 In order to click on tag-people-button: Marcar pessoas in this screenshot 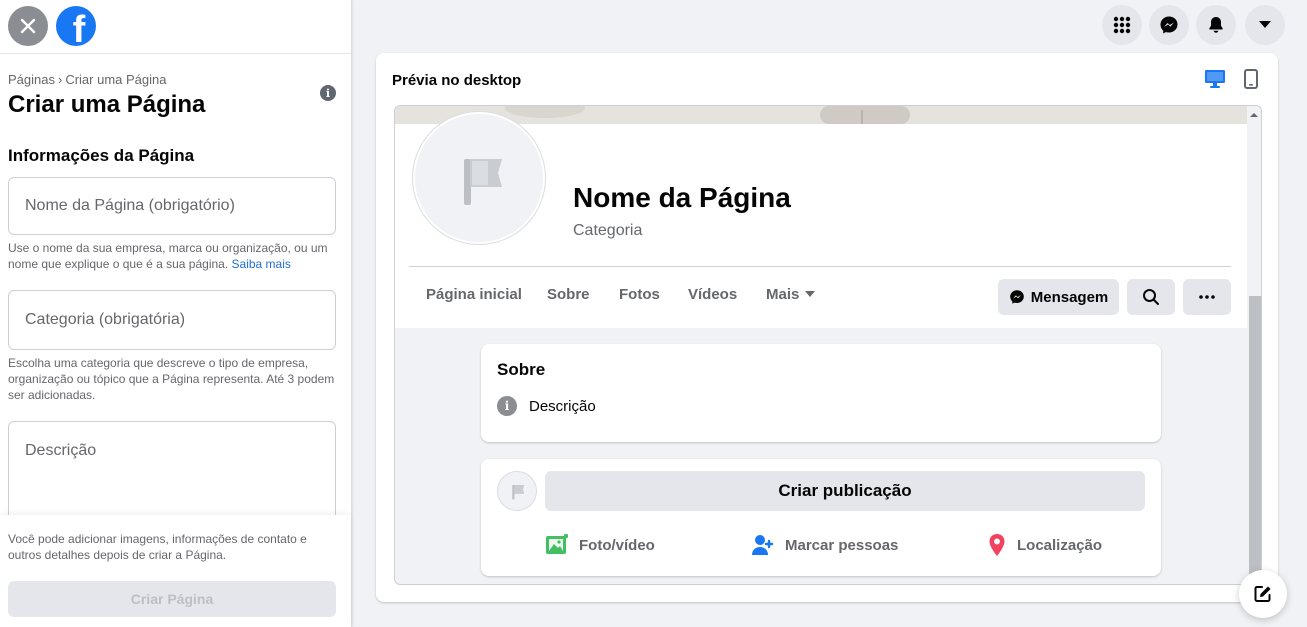, I will do `click(824, 545)`.